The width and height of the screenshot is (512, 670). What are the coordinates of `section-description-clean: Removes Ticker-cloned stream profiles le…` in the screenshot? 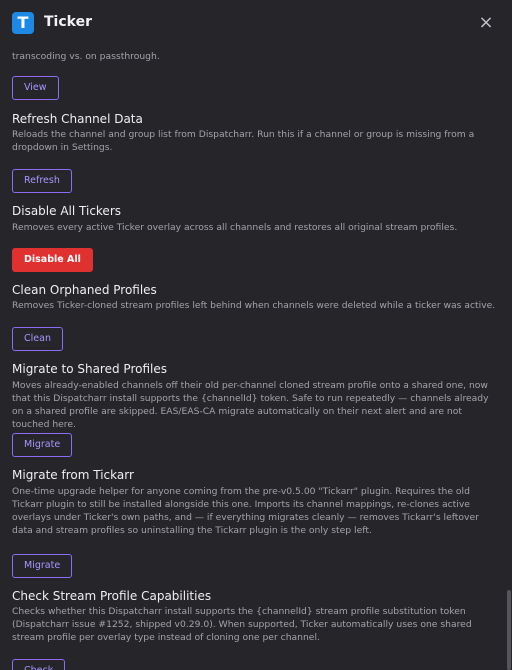 It's located at (254, 305).